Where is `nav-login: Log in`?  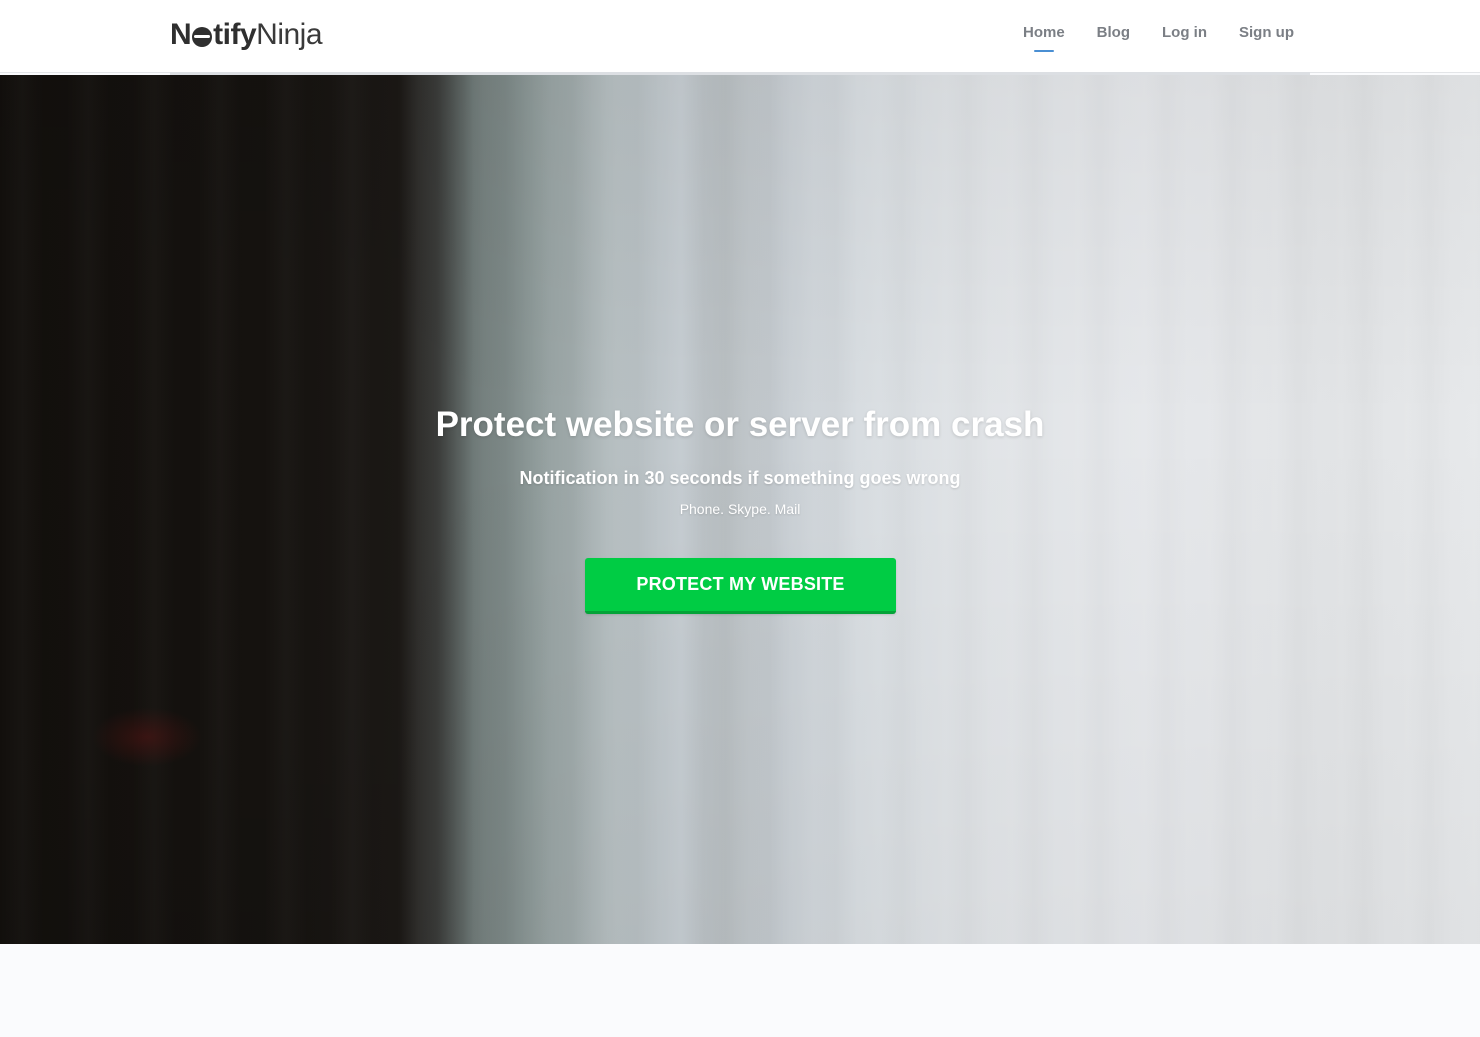 nav-login: Log in is located at coordinates (1184, 36).